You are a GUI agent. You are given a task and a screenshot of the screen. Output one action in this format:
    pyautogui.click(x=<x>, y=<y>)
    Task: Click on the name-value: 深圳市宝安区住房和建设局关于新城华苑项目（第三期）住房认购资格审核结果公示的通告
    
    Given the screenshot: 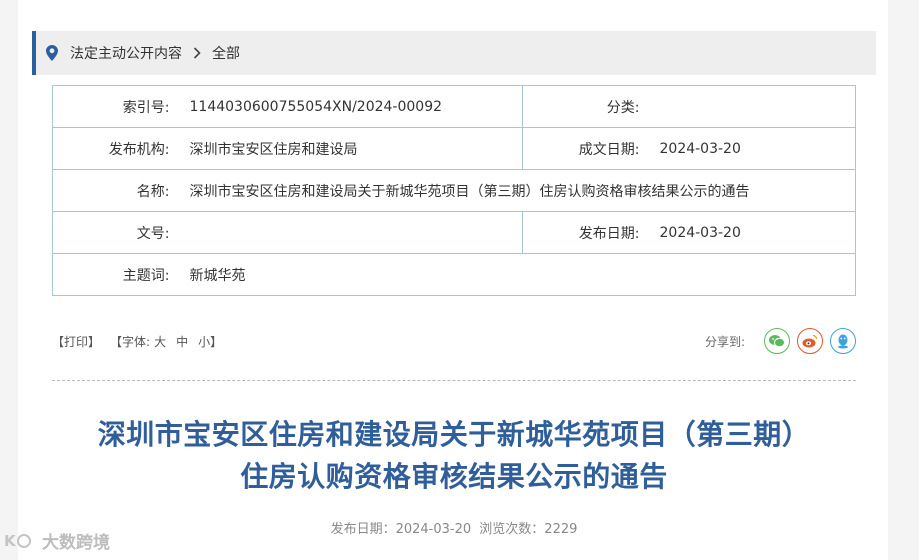 What is the action you would take?
    pyautogui.click(x=515, y=190)
    